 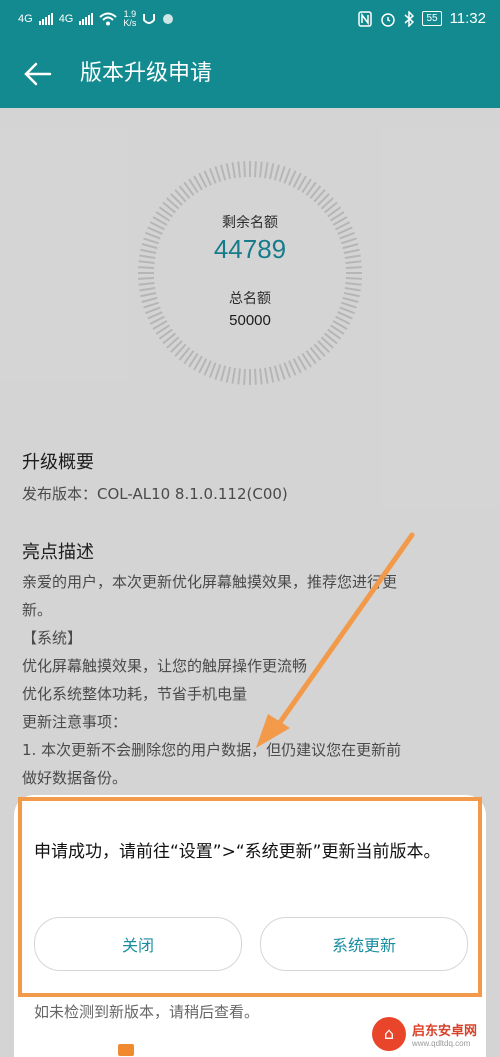 I want to click on page-title: 版本升级申请, so click(x=146, y=73).